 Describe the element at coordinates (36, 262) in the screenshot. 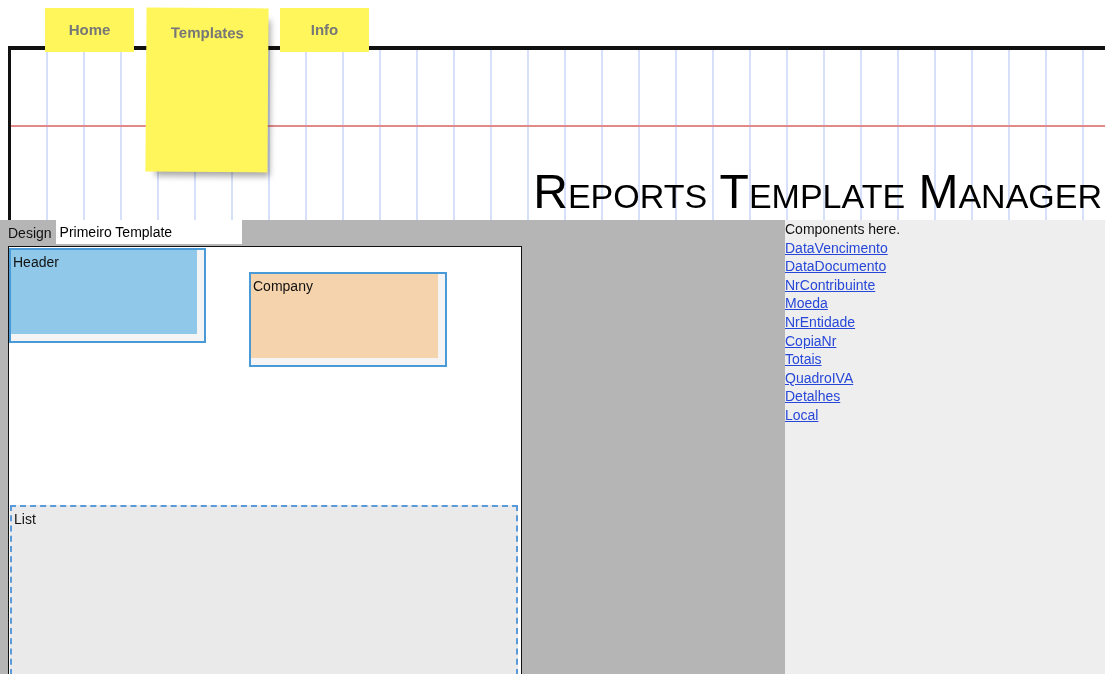

I see `block-label: Header` at that location.